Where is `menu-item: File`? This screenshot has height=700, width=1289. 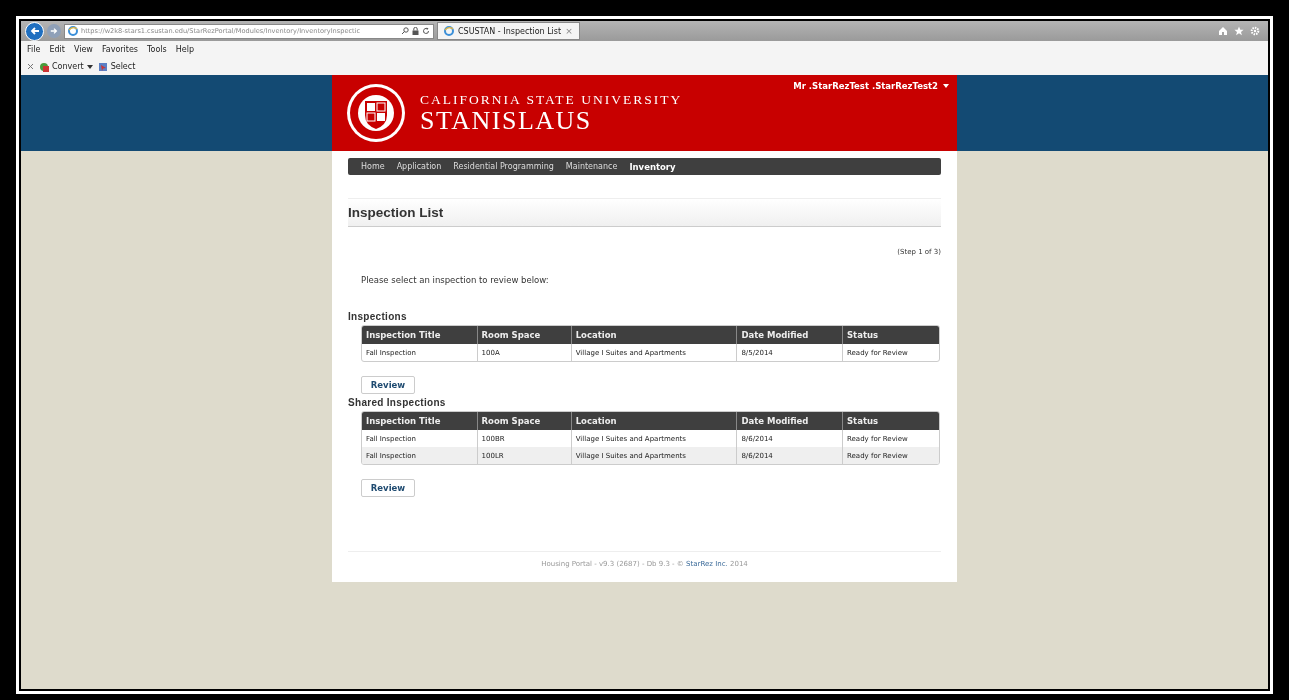
menu-item: File is located at coordinates (34, 49).